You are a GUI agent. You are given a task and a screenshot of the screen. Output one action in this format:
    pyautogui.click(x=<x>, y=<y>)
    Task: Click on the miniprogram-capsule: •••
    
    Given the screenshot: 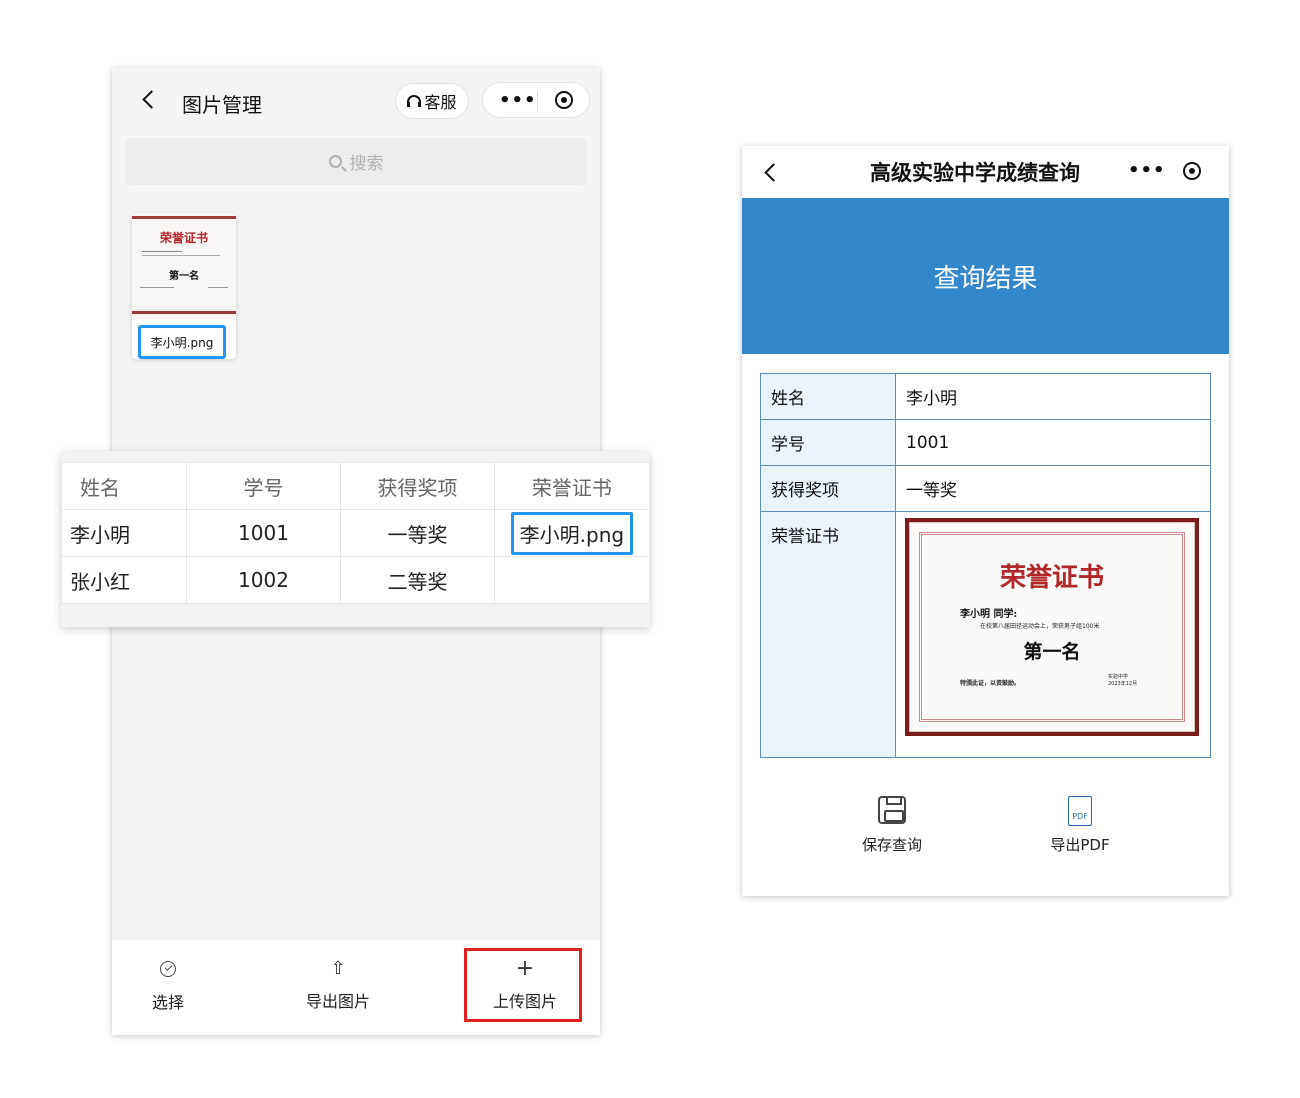 What is the action you would take?
    pyautogui.click(x=536, y=100)
    